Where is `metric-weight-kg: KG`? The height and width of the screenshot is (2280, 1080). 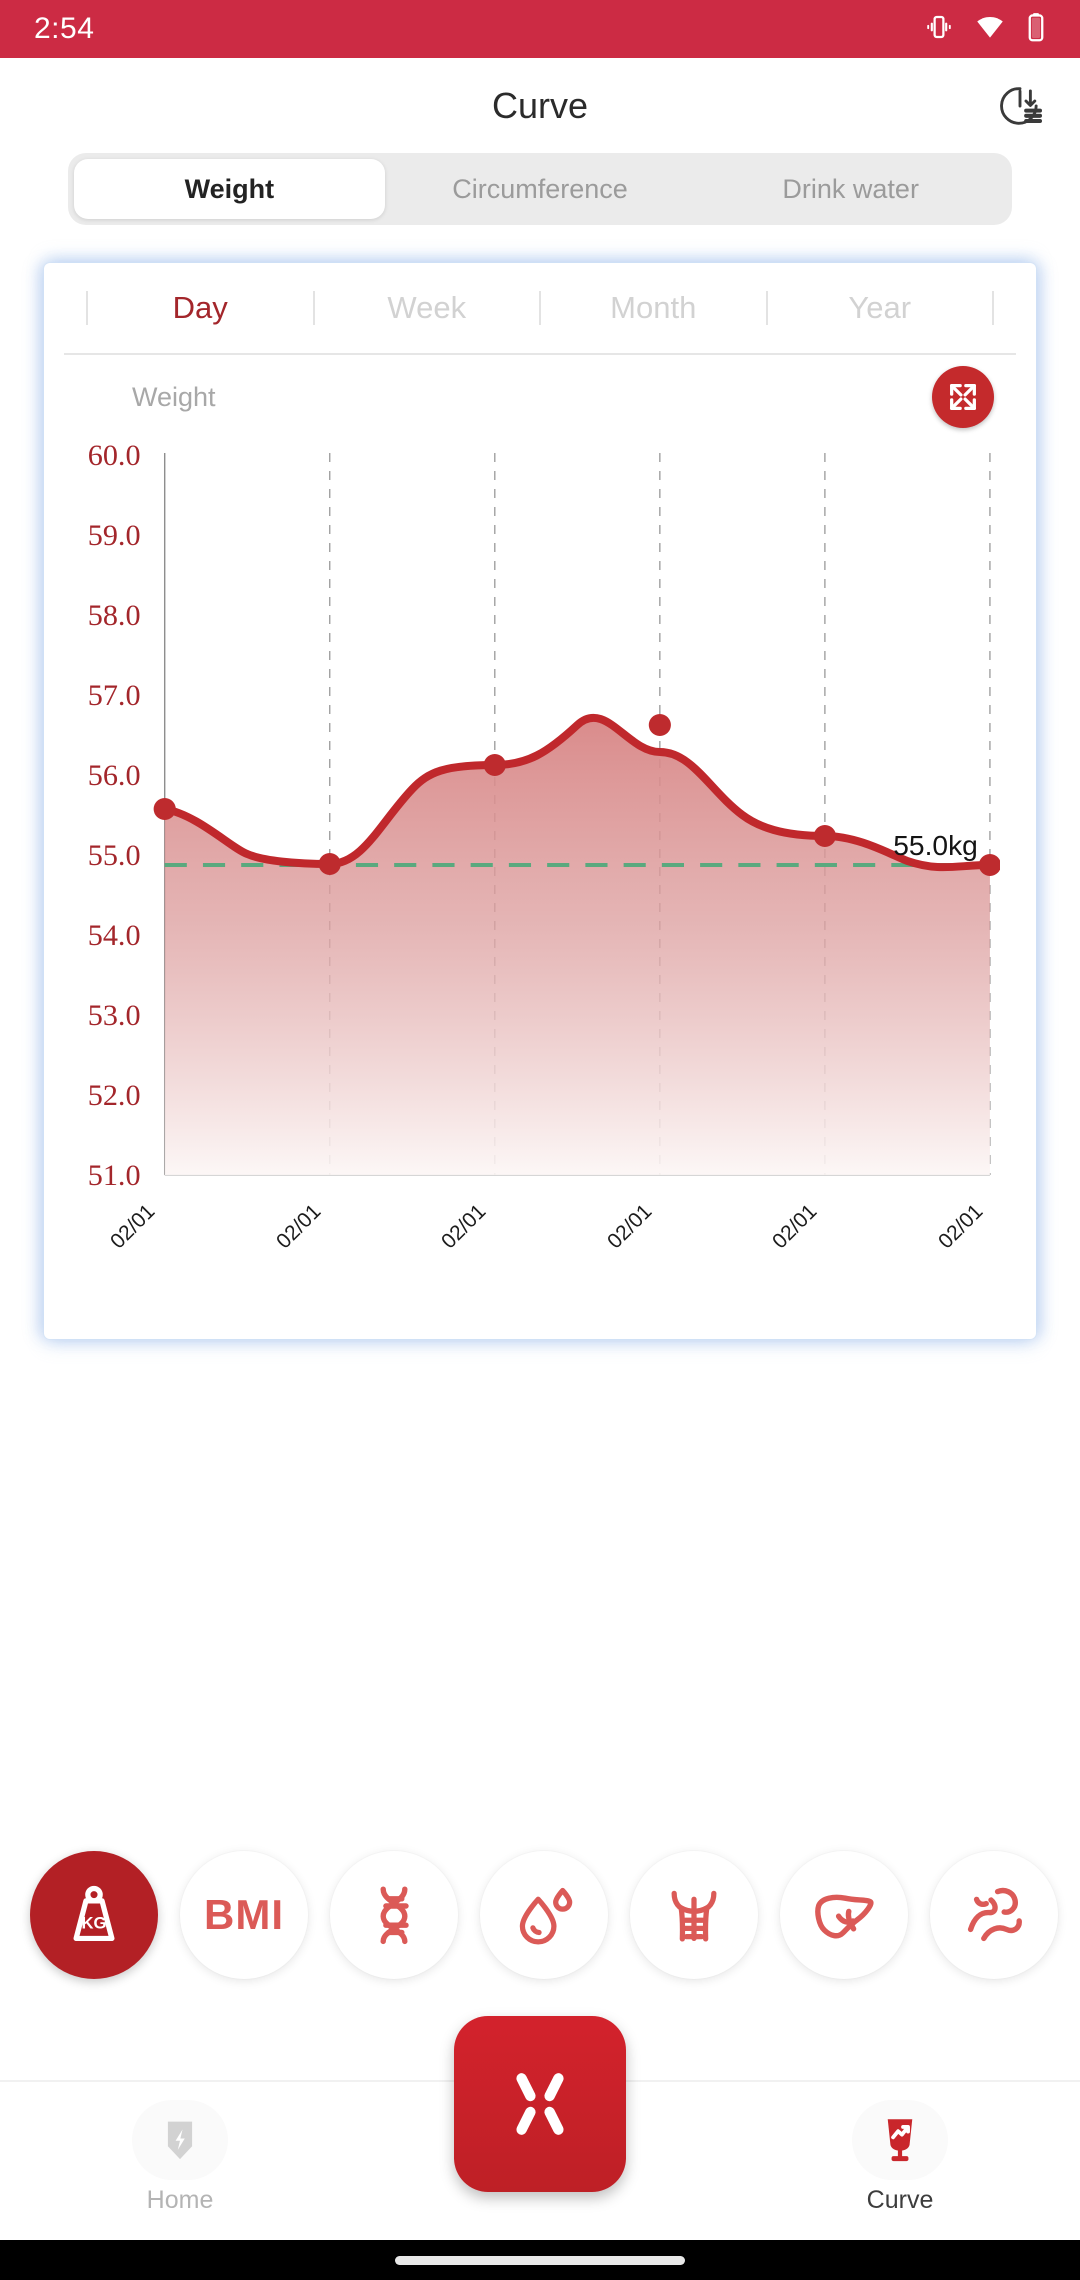
metric-weight-kg: KG is located at coordinates (94, 1915).